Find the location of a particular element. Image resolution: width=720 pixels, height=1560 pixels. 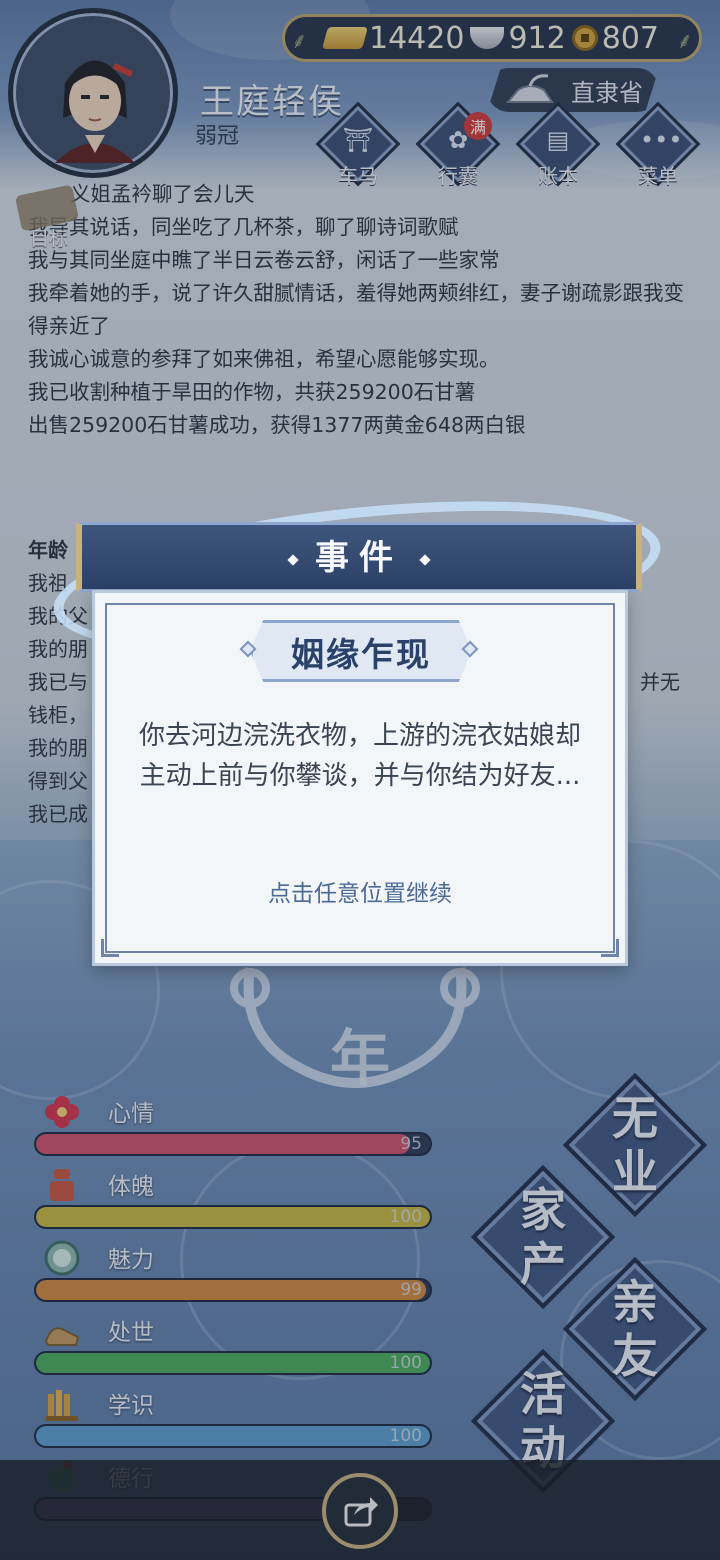

dialog-title-text: 事件 is located at coordinates (359, 558).